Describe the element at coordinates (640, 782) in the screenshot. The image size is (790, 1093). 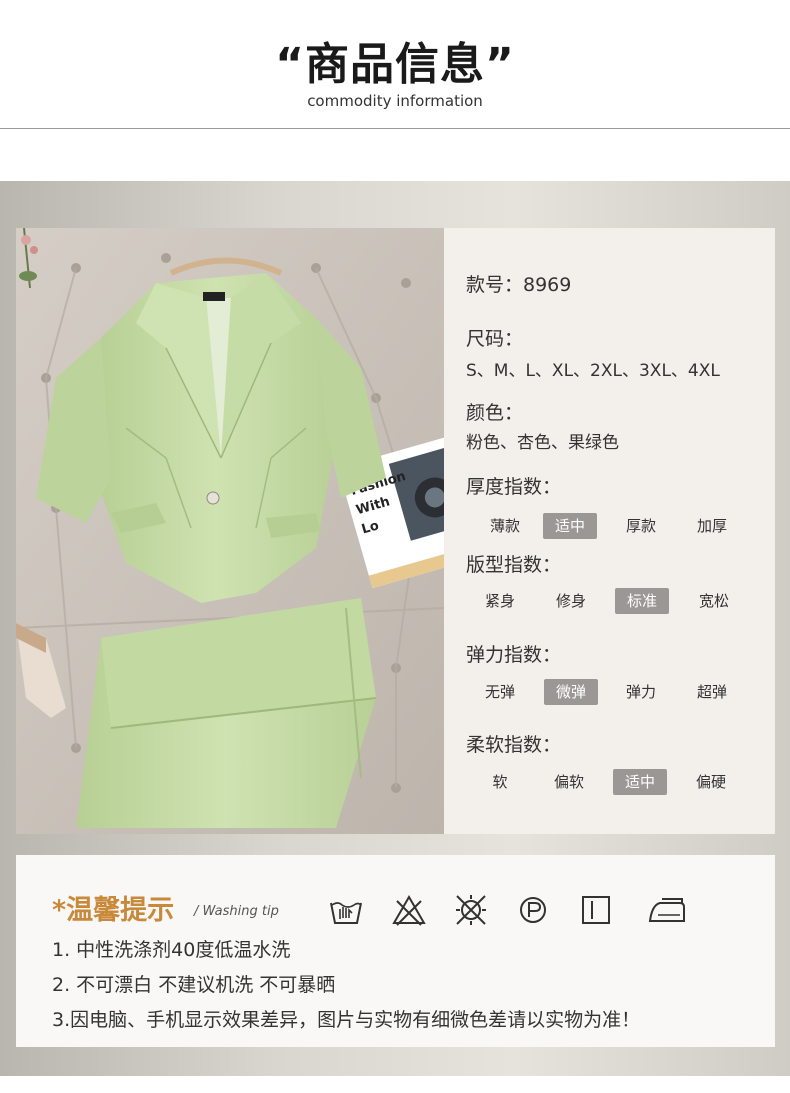
I see `softness-option-selected: 适中` at that location.